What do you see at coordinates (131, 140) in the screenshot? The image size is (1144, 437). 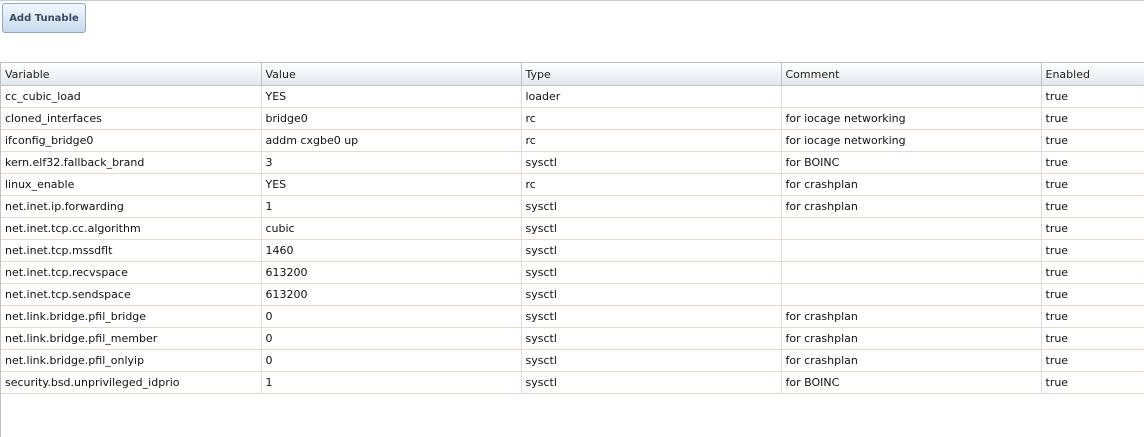 I see `cell-variable: ifconfig_bridge0` at bounding box center [131, 140].